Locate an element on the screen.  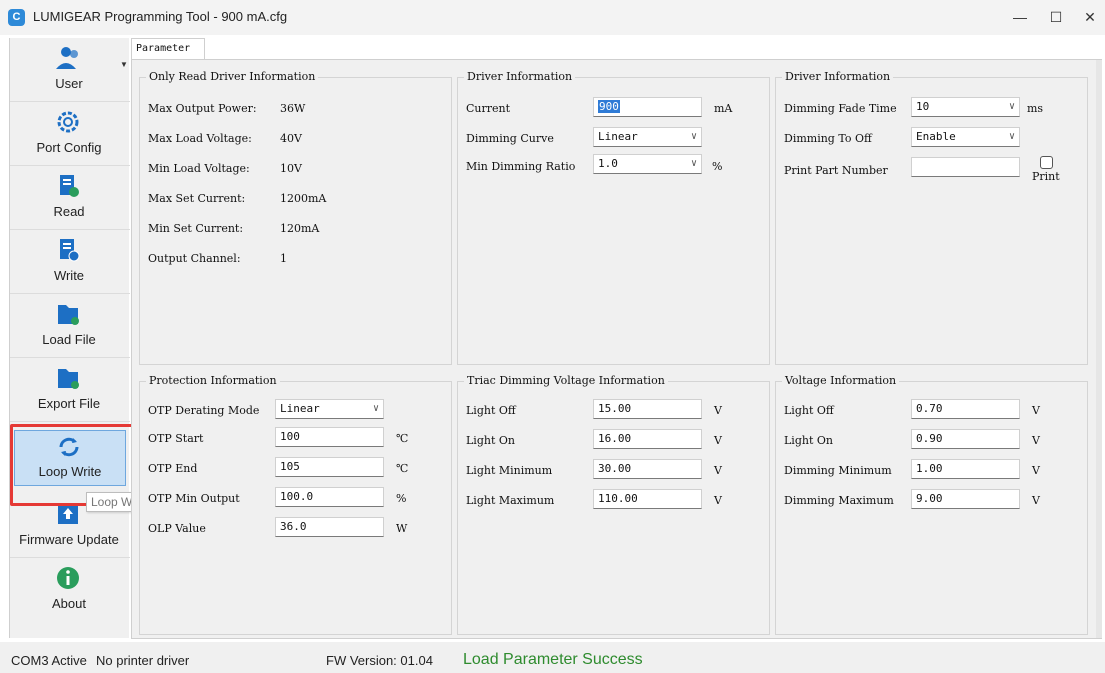
window-title: LUMIGEAR Programming Tool - 900 mA.cfg is located at coordinates (160, 16).